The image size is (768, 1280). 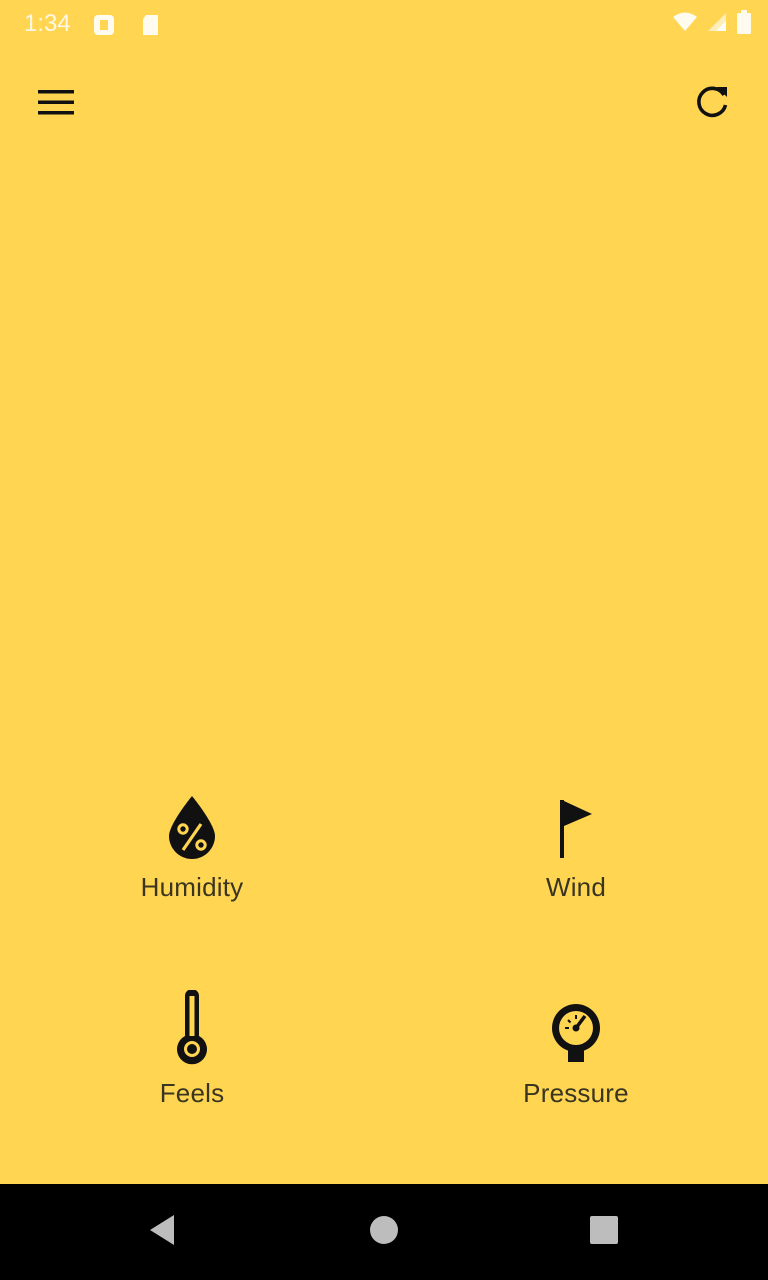 I want to click on recents-icon, so click(x=604, y=1232).